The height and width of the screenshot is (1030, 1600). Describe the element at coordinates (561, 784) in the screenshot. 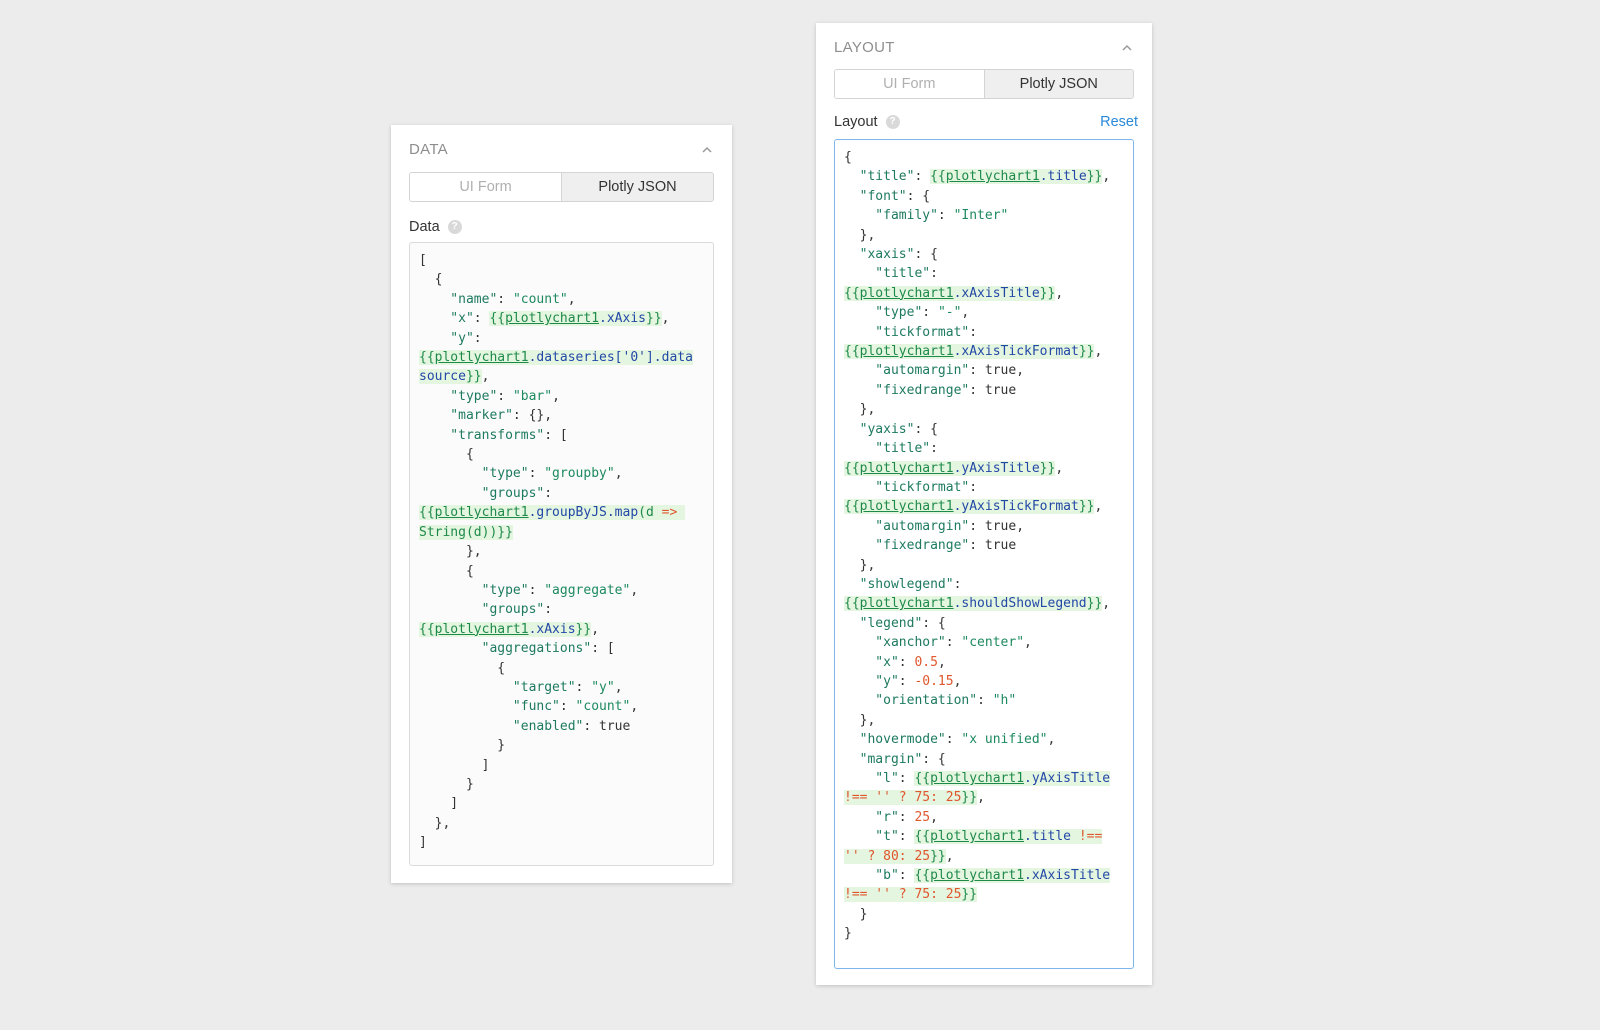

I see `code-line: }` at that location.